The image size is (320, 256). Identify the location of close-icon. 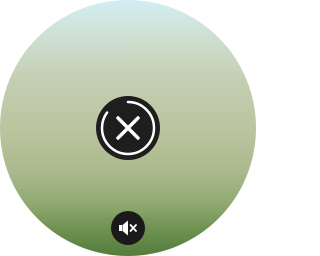
(128, 128).